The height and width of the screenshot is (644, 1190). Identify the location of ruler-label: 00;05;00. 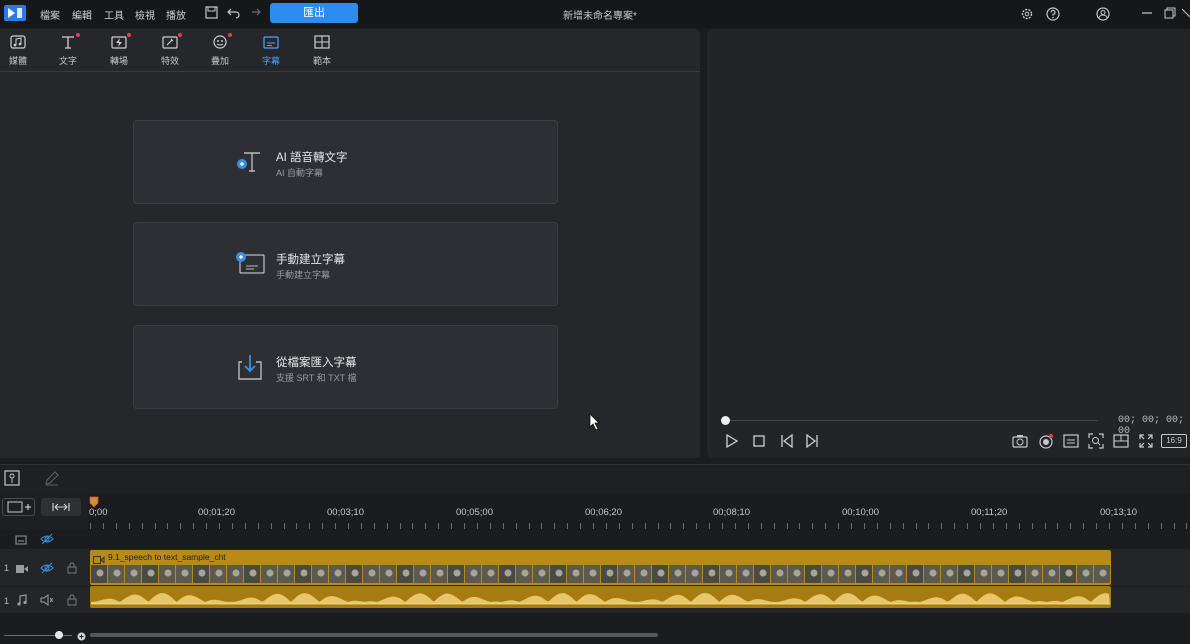
(474, 512).